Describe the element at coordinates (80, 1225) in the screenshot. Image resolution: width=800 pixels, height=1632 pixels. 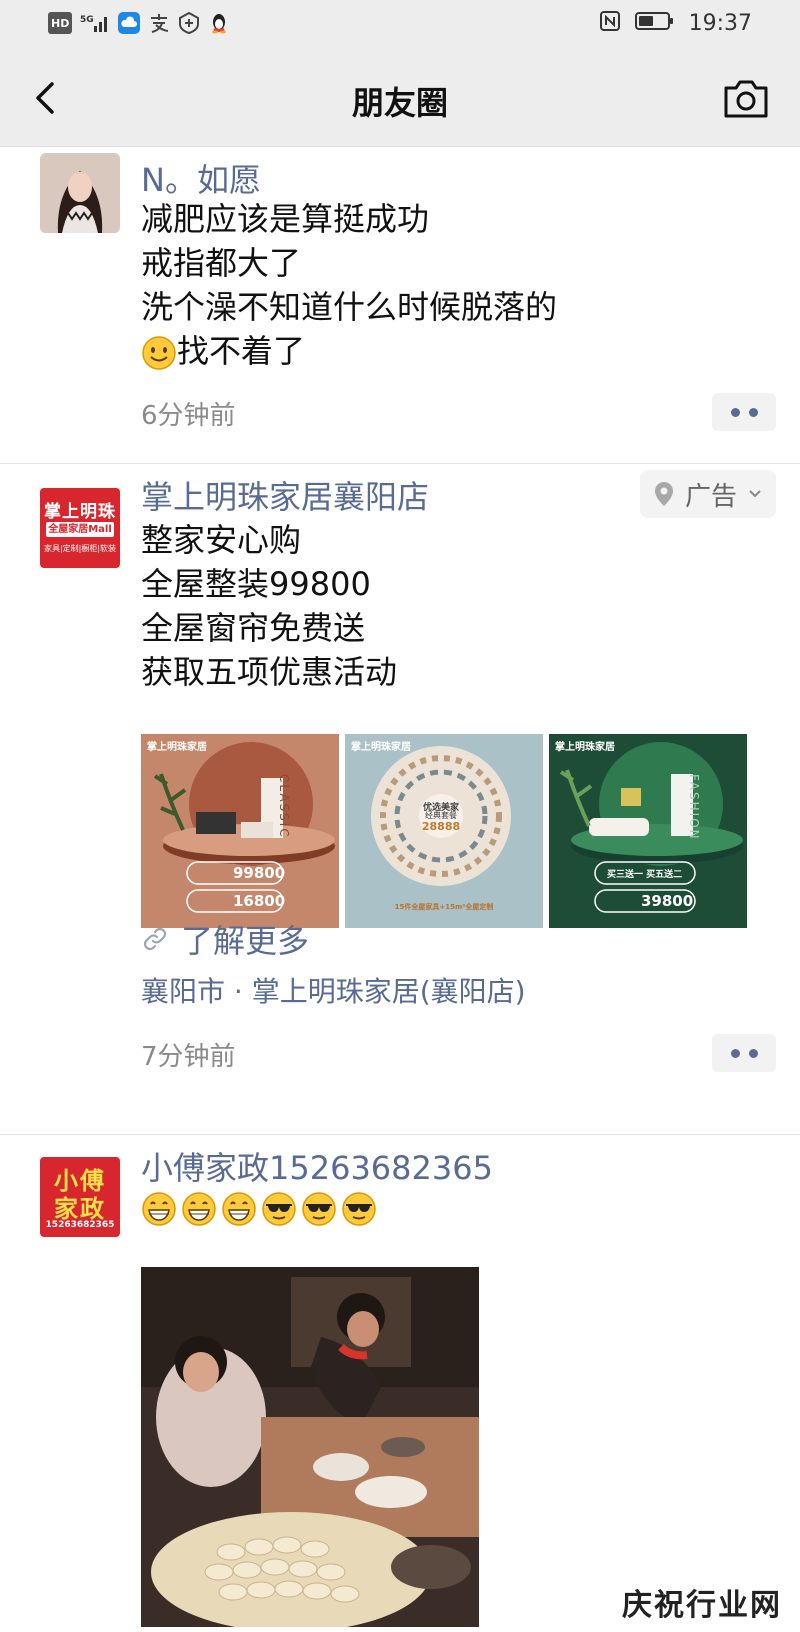
I see `avatar-phone: 15263682365` at that location.